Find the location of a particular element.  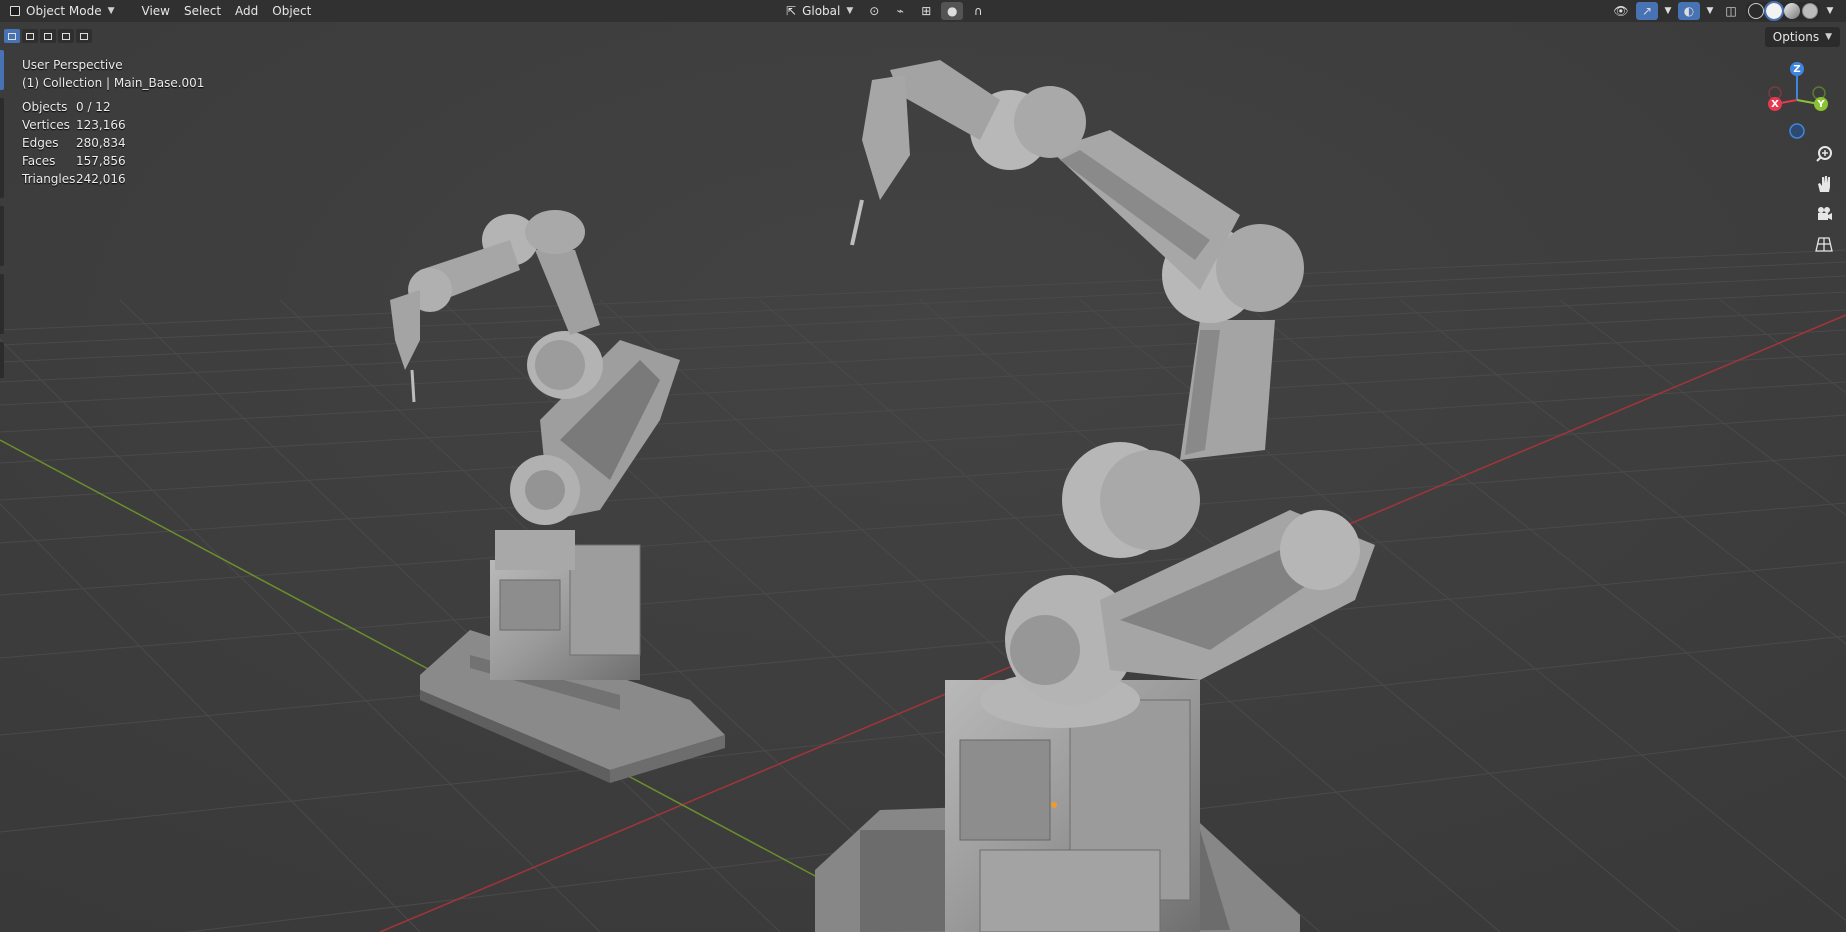

stat-value: 242,016 is located at coordinates (101, 179).